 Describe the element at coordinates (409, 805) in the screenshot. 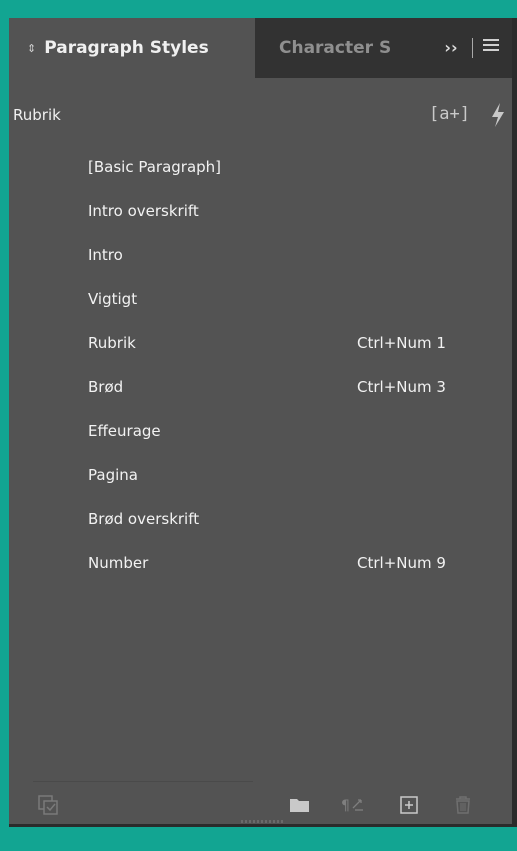

I see `plus-square-icon` at that location.